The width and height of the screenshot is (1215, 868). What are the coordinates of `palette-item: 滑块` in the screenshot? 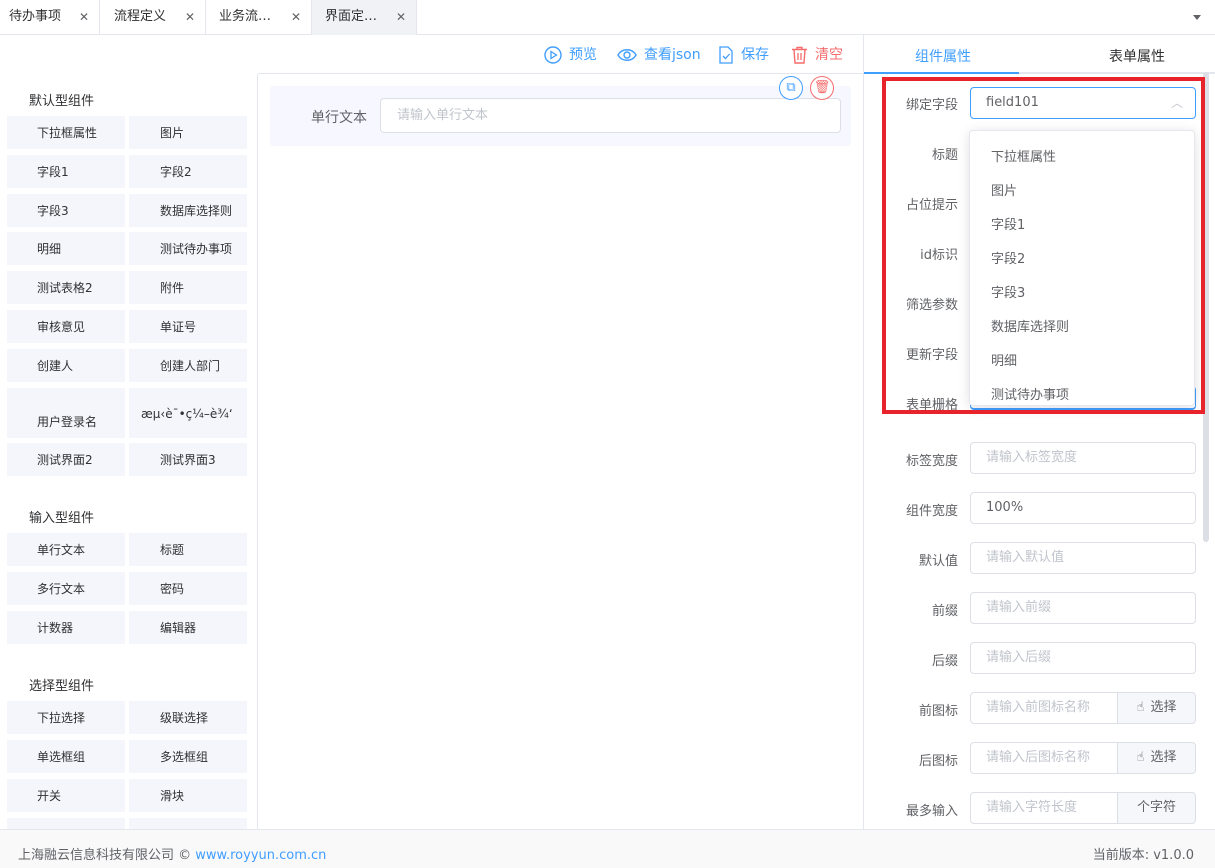 It's located at (188, 795).